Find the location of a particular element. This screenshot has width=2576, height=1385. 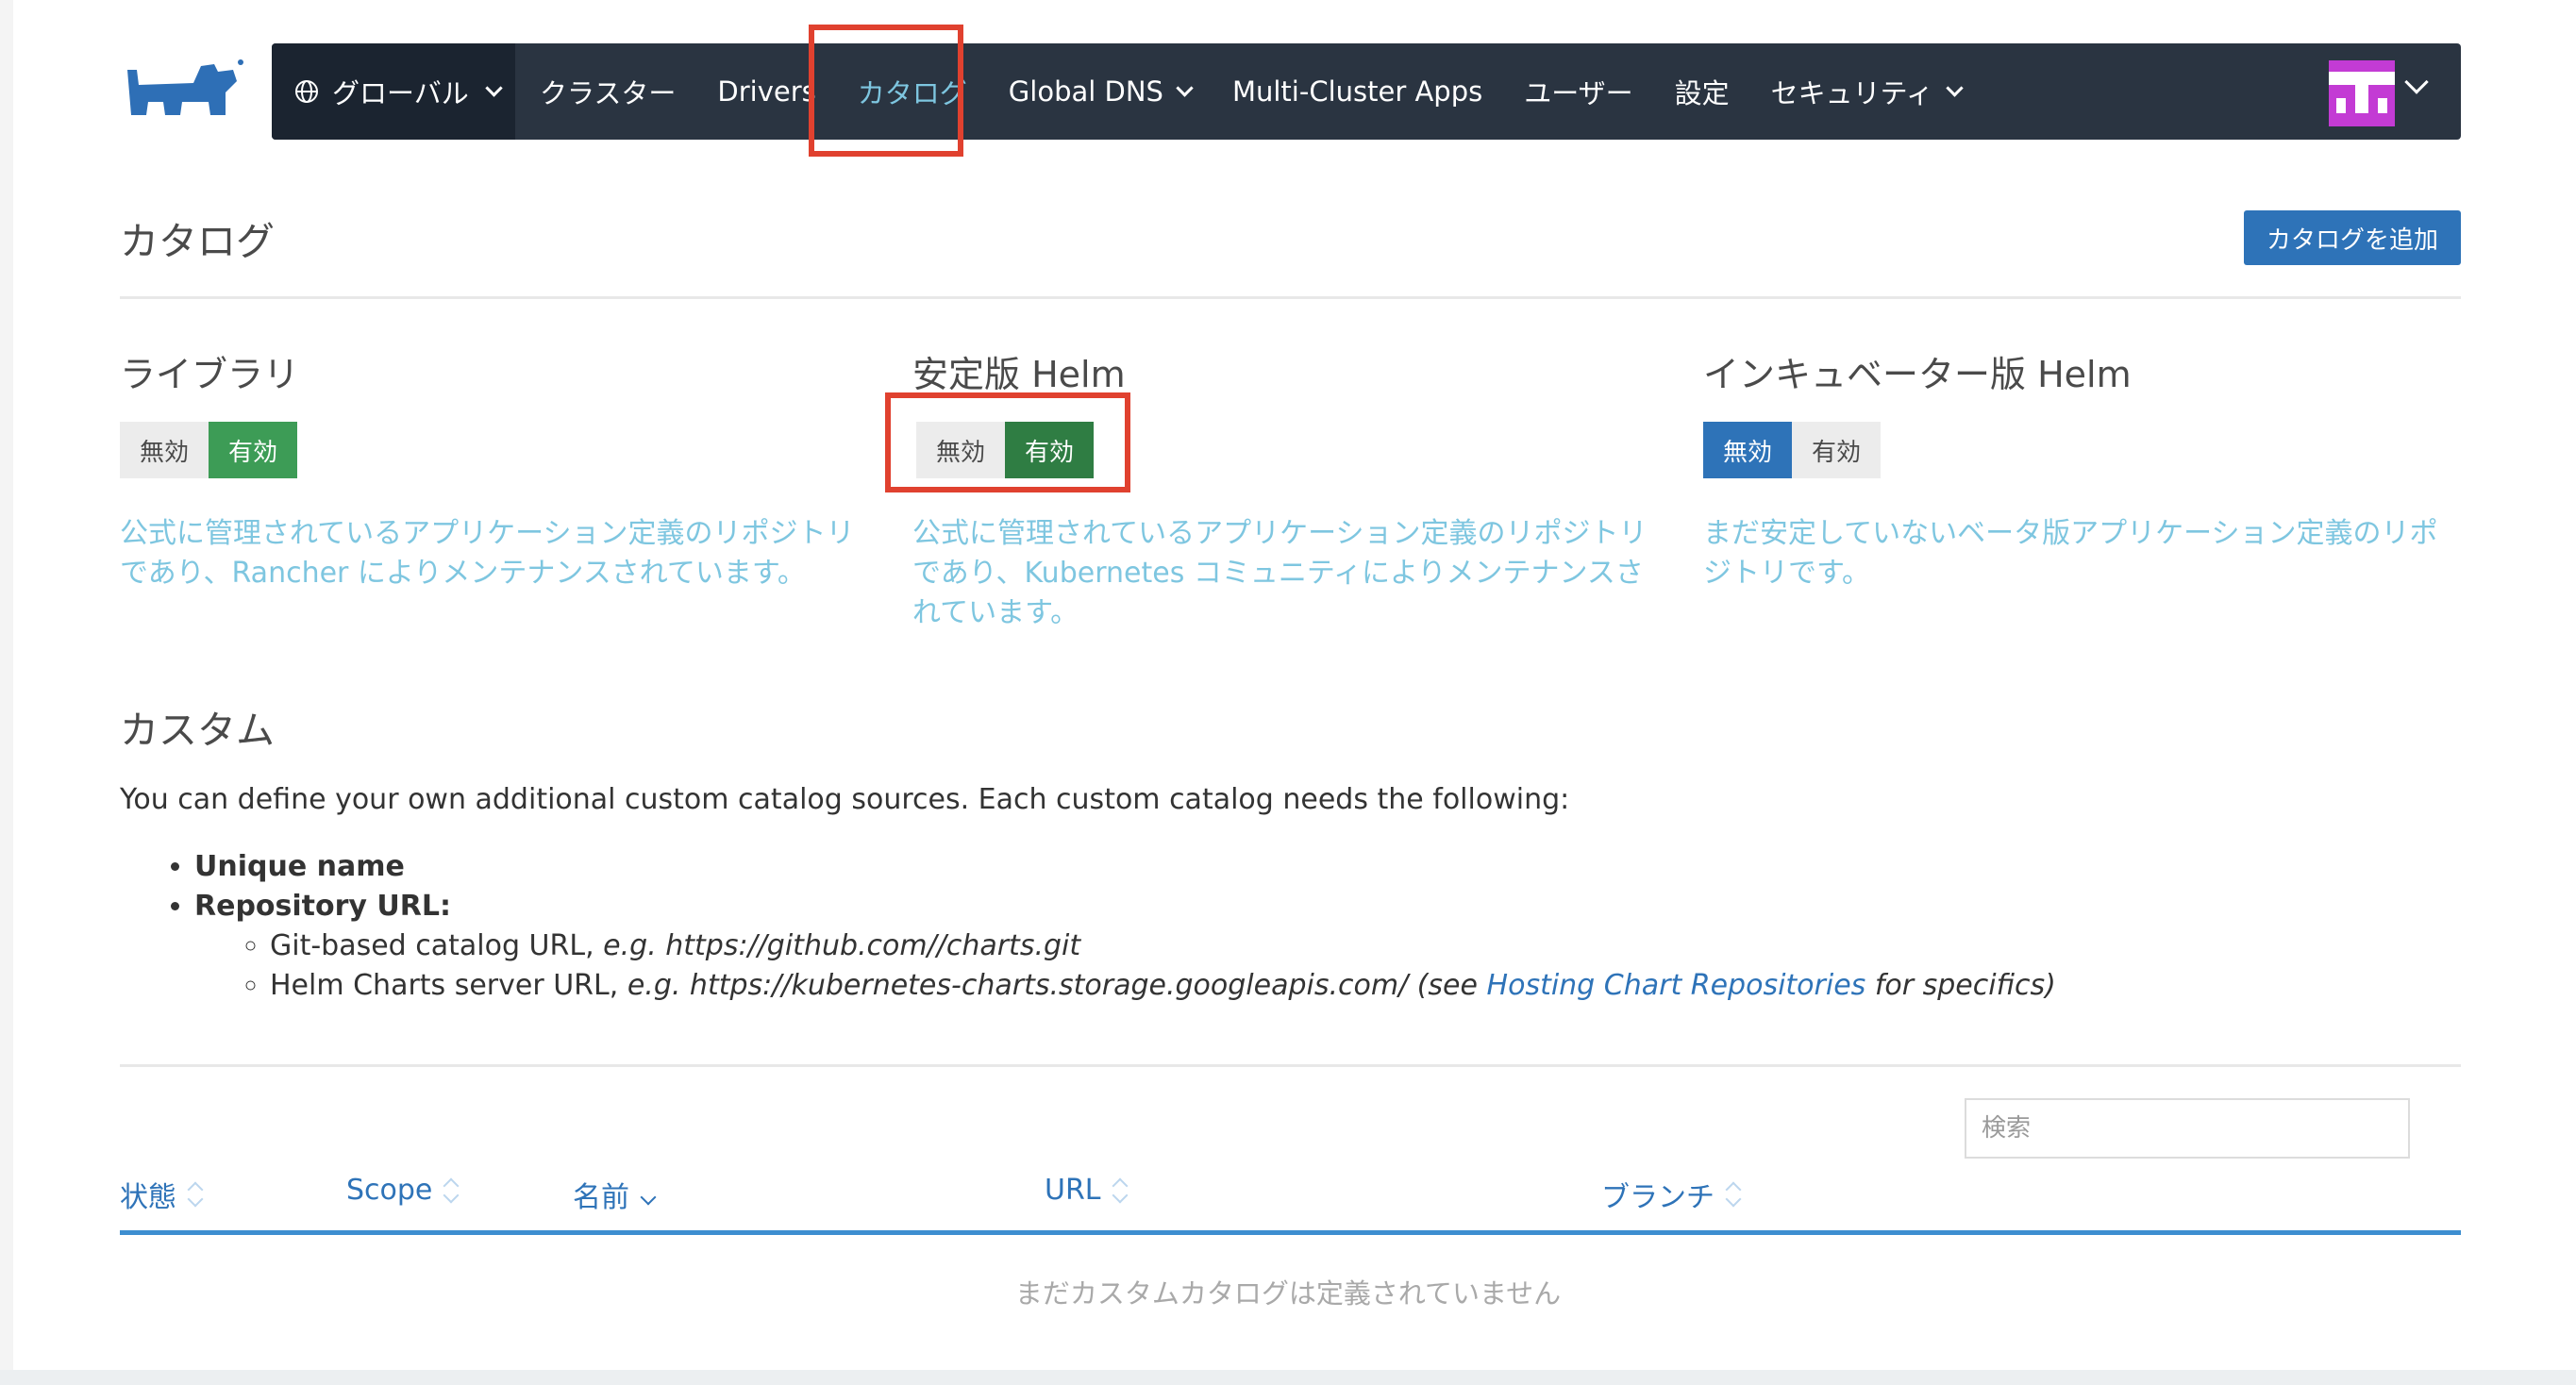

nav-item-label: Multi-Cluster Apps is located at coordinates (1357, 91).